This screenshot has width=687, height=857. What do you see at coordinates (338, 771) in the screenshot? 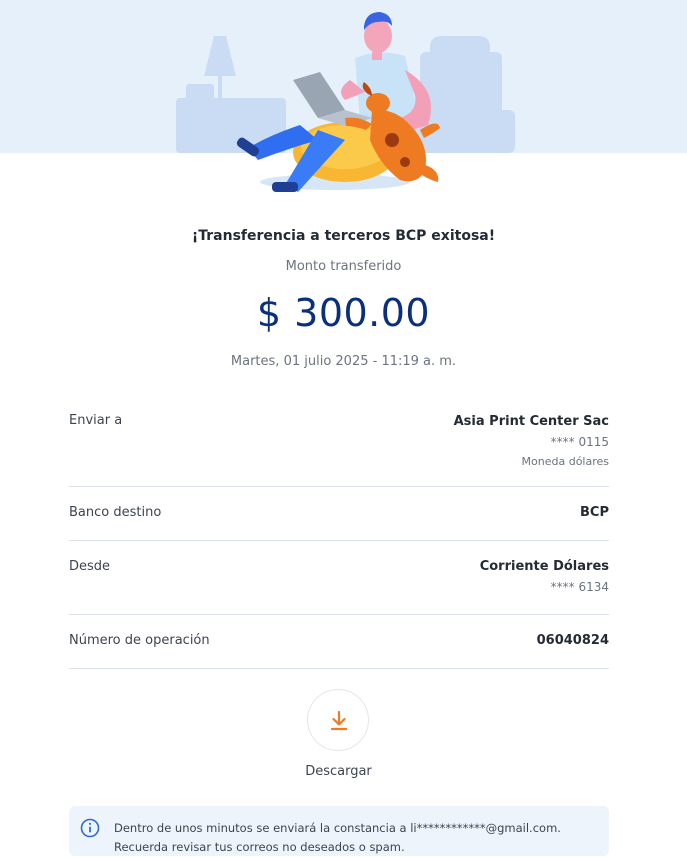
I see `download-label: Descargar` at bounding box center [338, 771].